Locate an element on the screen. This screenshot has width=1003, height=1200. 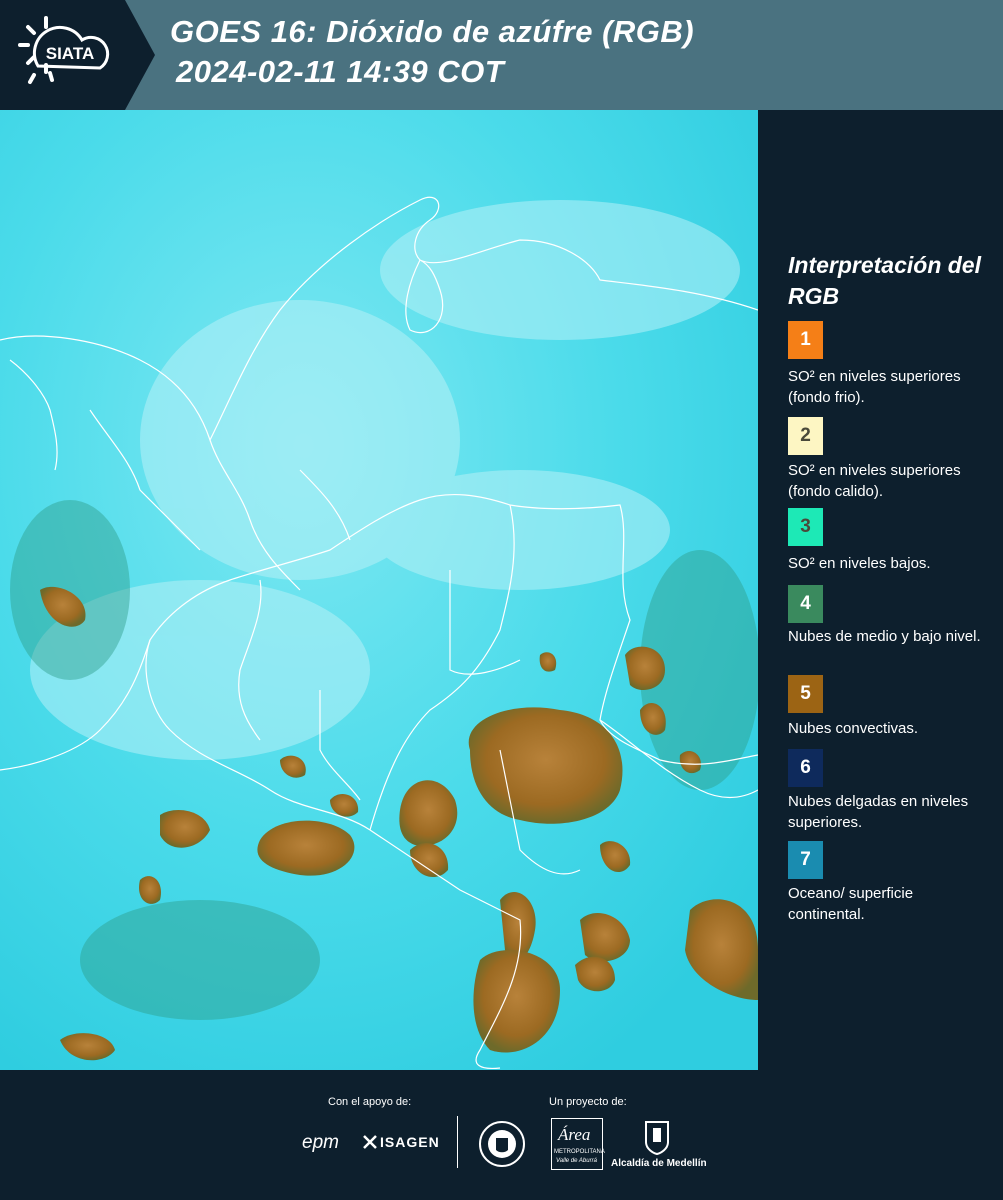
legend-swatch-5: 5 is located at coordinates (805, 694).